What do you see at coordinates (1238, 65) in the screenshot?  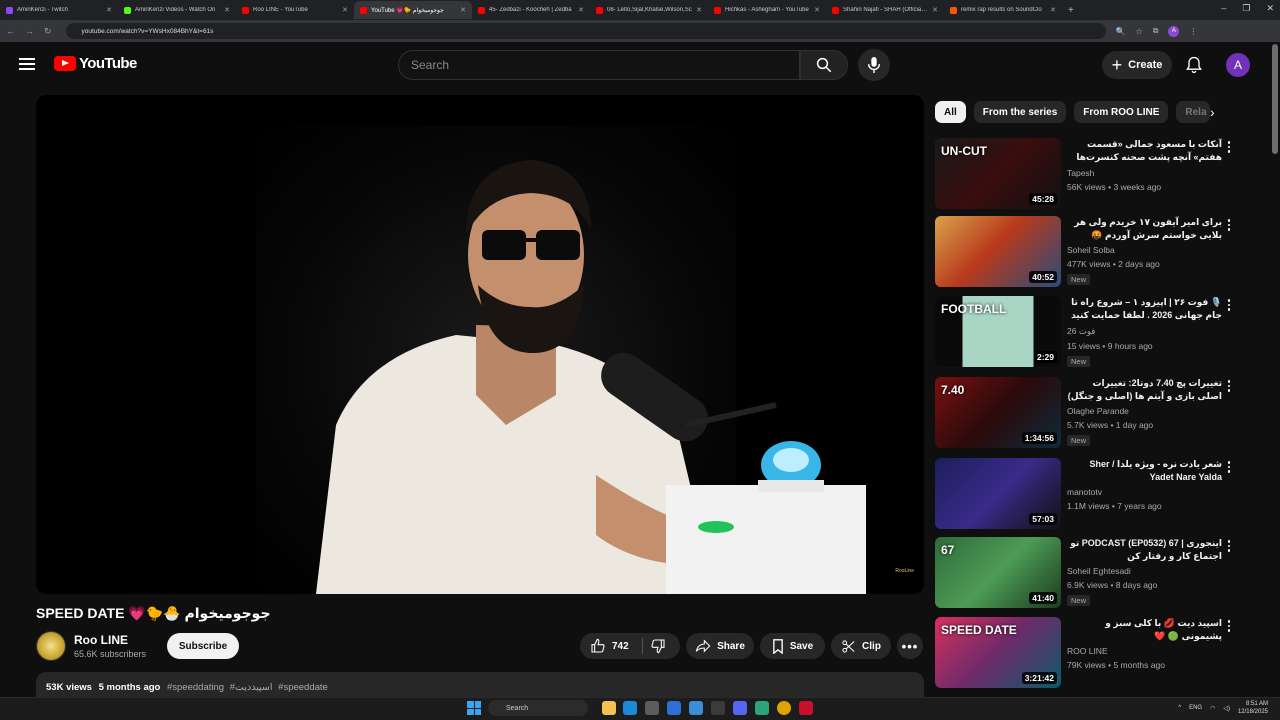 I see `account-avatar: A` at bounding box center [1238, 65].